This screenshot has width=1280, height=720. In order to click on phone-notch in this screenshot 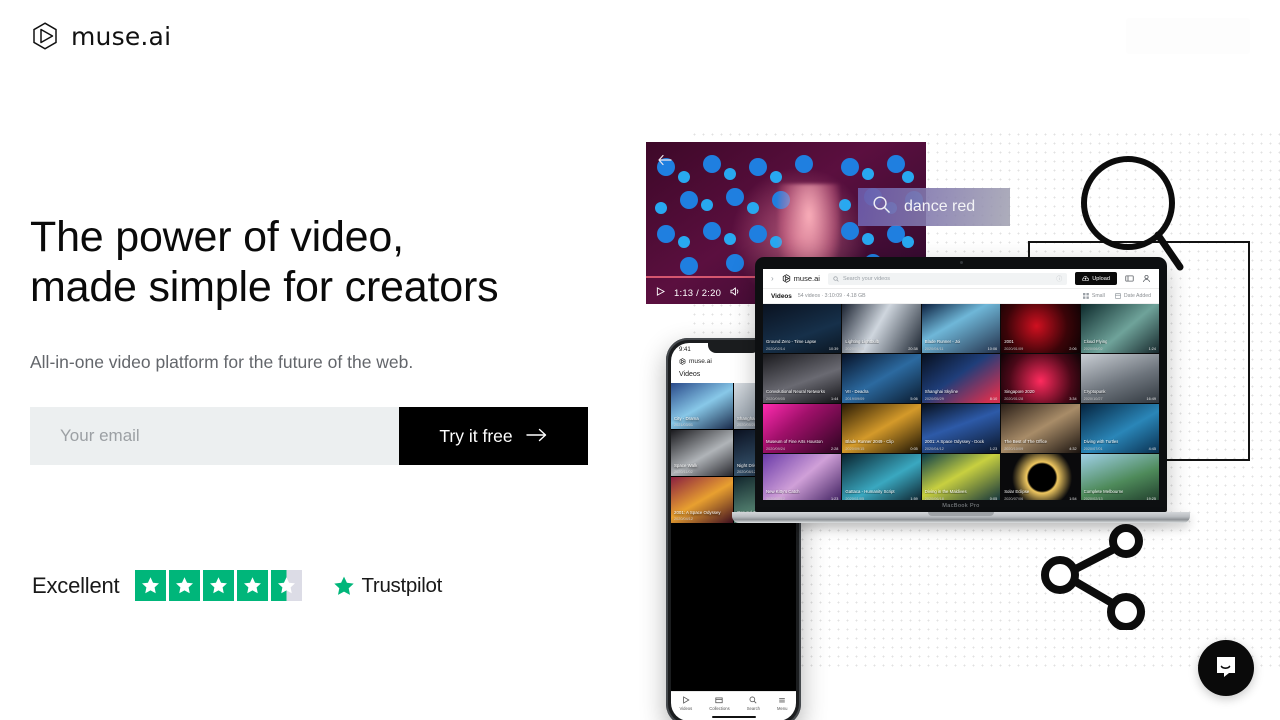, I will do `click(733, 348)`.